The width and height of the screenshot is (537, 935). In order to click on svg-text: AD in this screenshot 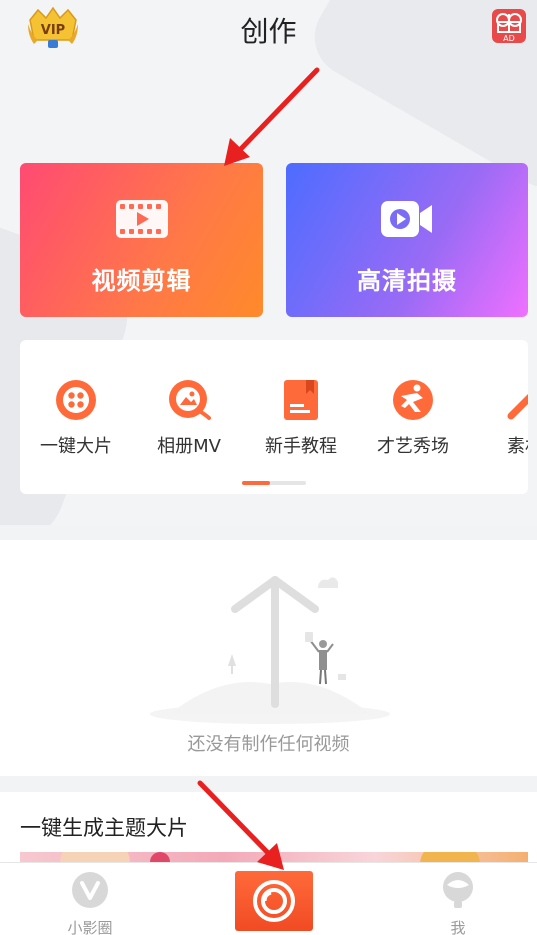, I will do `click(509, 38)`.